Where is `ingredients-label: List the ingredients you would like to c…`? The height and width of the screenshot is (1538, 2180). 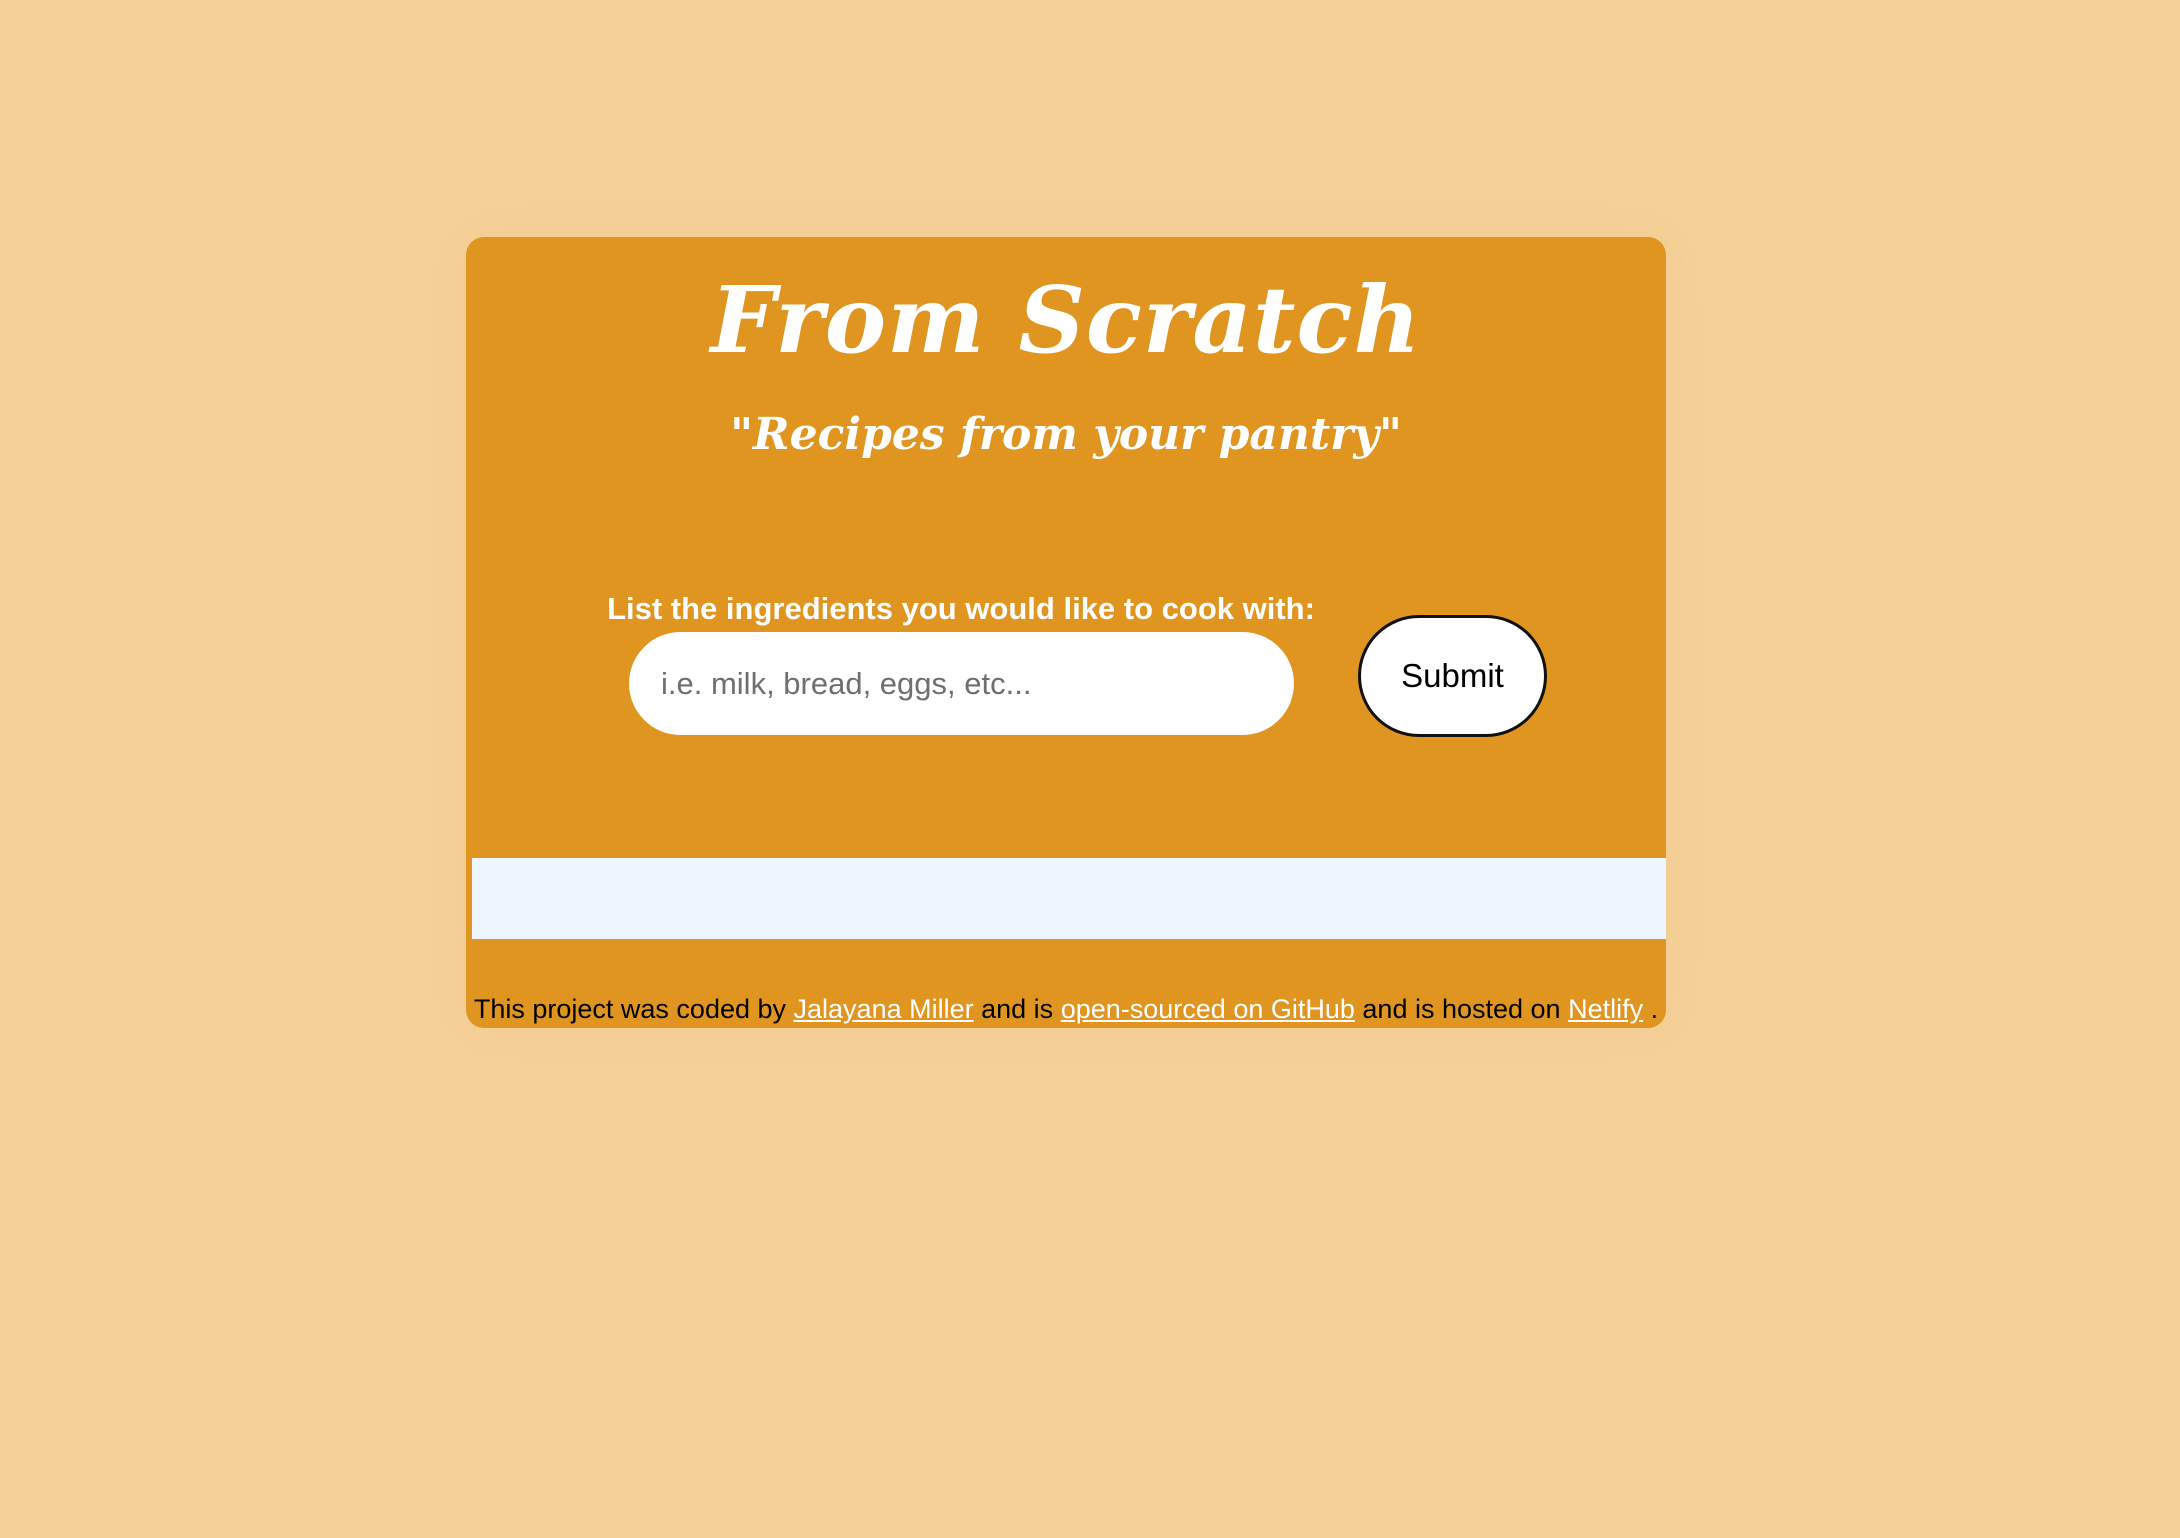
ingredients-label: List the ingredients you would like to c… is located at coordinates (961, 608).